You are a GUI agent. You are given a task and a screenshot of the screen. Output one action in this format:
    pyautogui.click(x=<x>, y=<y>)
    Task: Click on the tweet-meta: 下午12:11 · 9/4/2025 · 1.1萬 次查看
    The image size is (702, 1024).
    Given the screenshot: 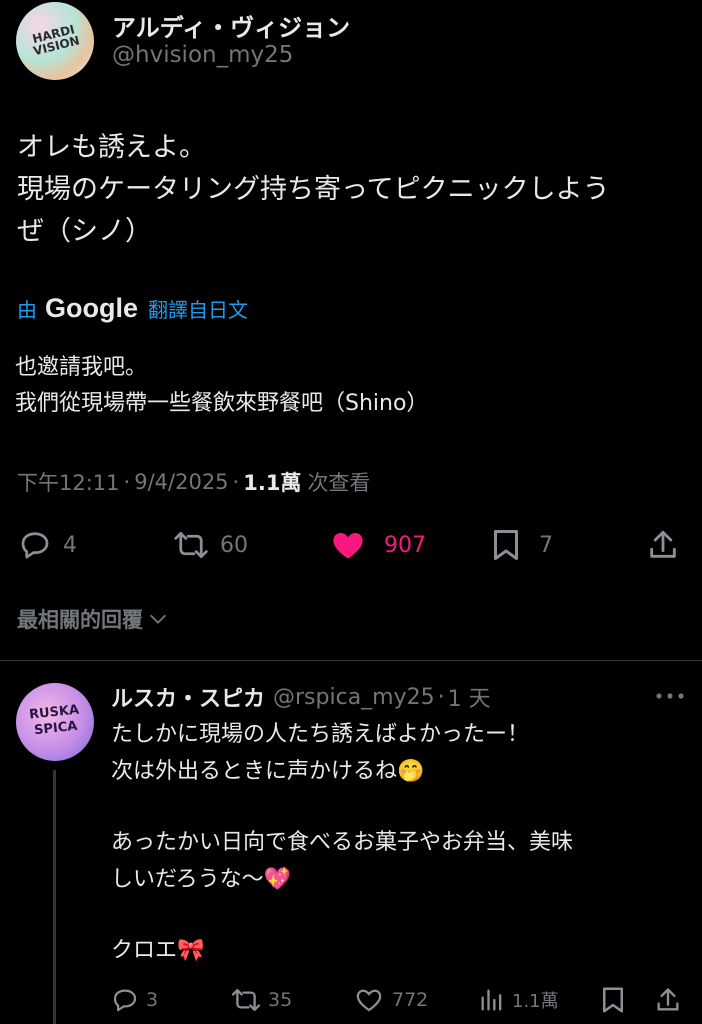 What is the action you would take?
    pyautogui.click(x=193, y=482)
    